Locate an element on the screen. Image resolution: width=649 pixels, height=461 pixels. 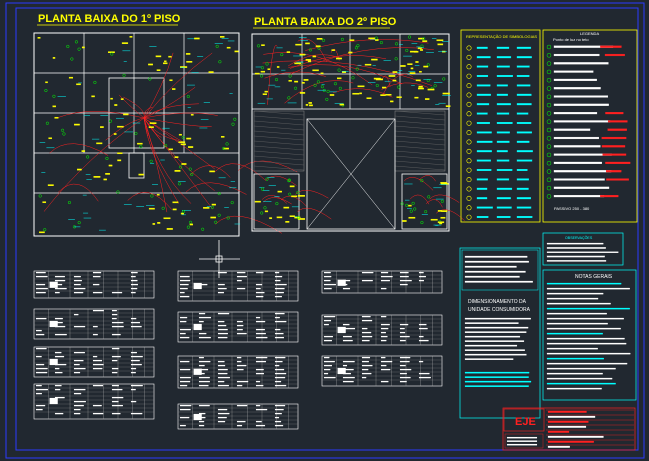
floor2-hatch is located at coordinates (420, 148).